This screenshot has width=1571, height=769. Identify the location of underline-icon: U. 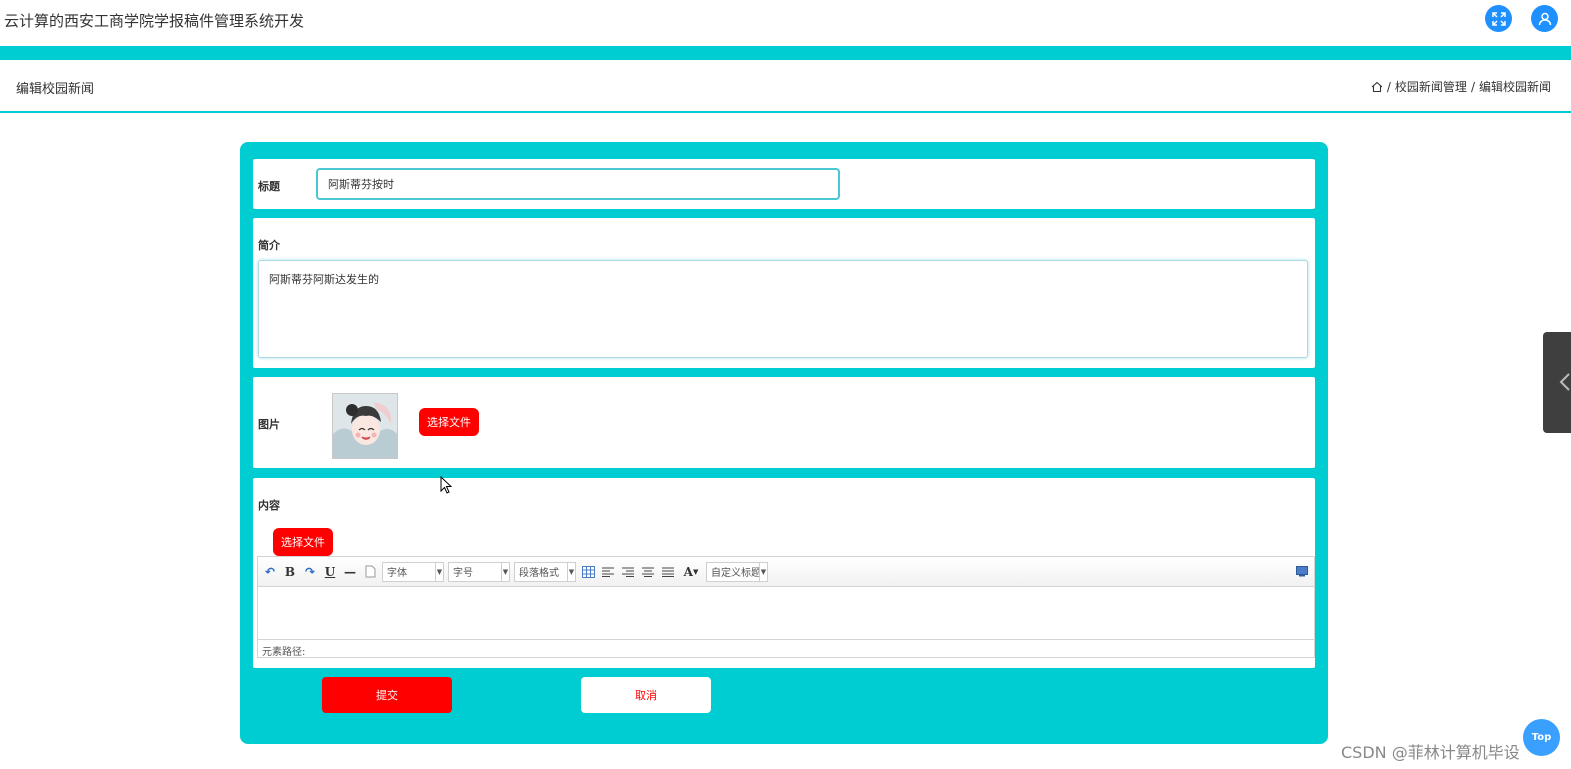
(330, 572).